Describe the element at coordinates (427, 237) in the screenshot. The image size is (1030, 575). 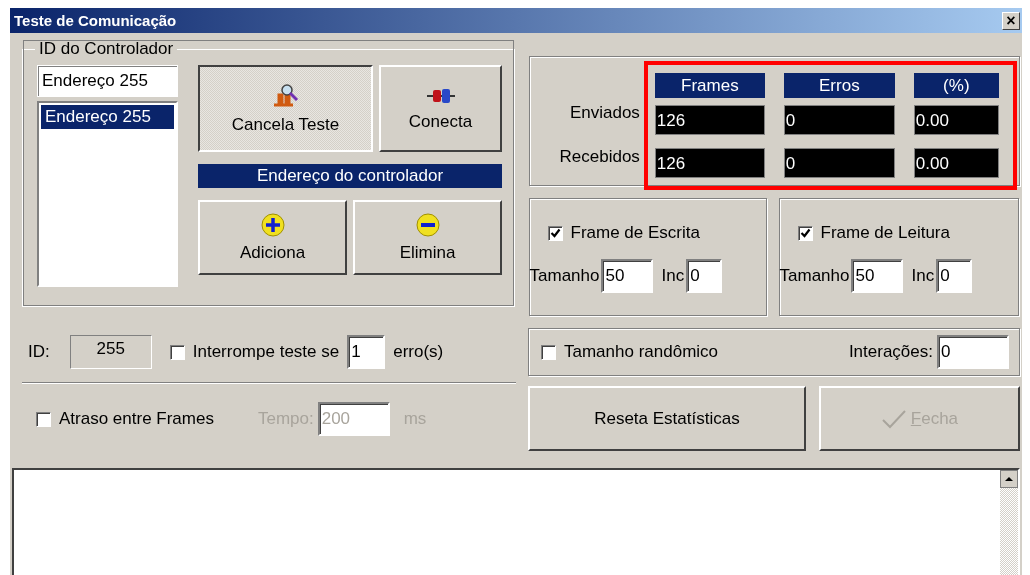
I see `remove-button: Elimina` at that location.